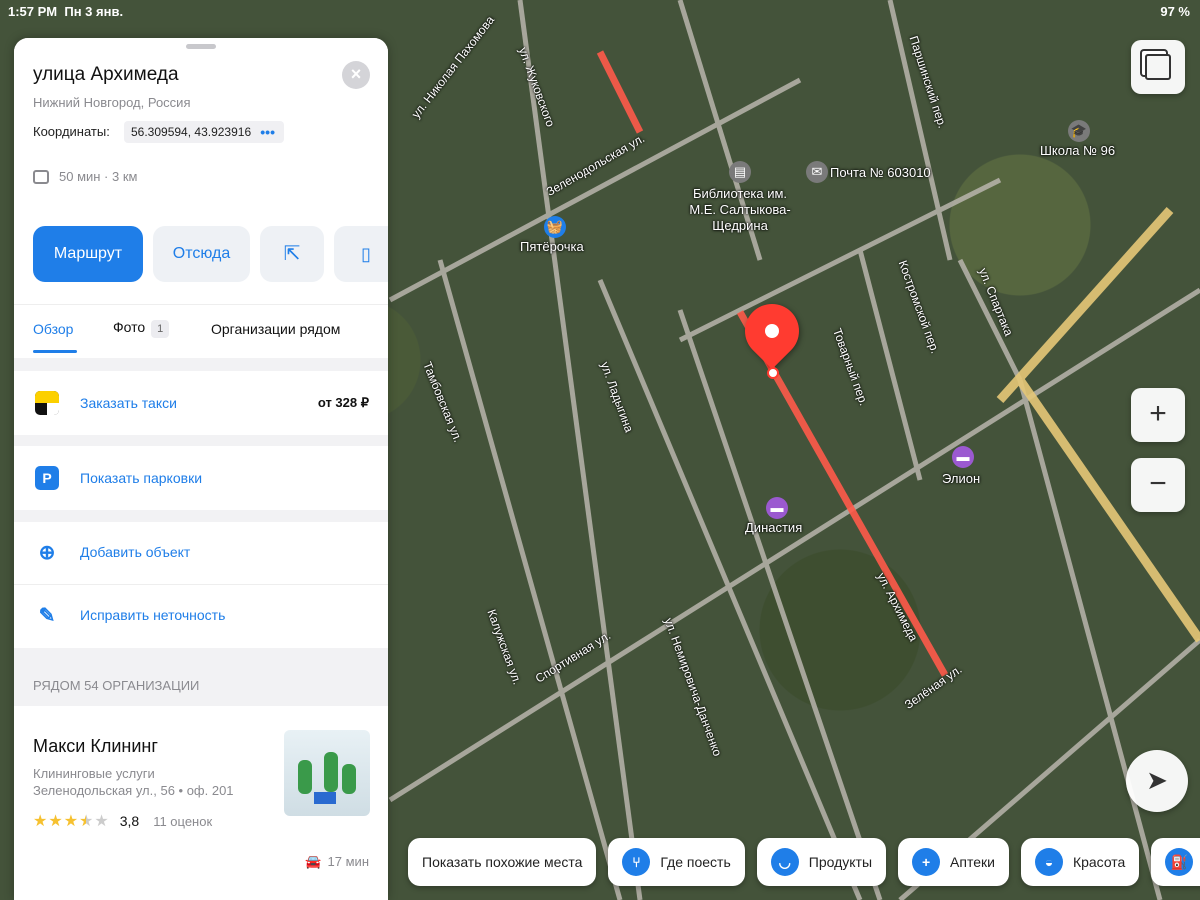 The height and width of the screenshot is (900, 1200). What do you see at coordinates (86, 821) in the screenshot?
I see `half-star-icon: ★` at bounding box center [86, 821].